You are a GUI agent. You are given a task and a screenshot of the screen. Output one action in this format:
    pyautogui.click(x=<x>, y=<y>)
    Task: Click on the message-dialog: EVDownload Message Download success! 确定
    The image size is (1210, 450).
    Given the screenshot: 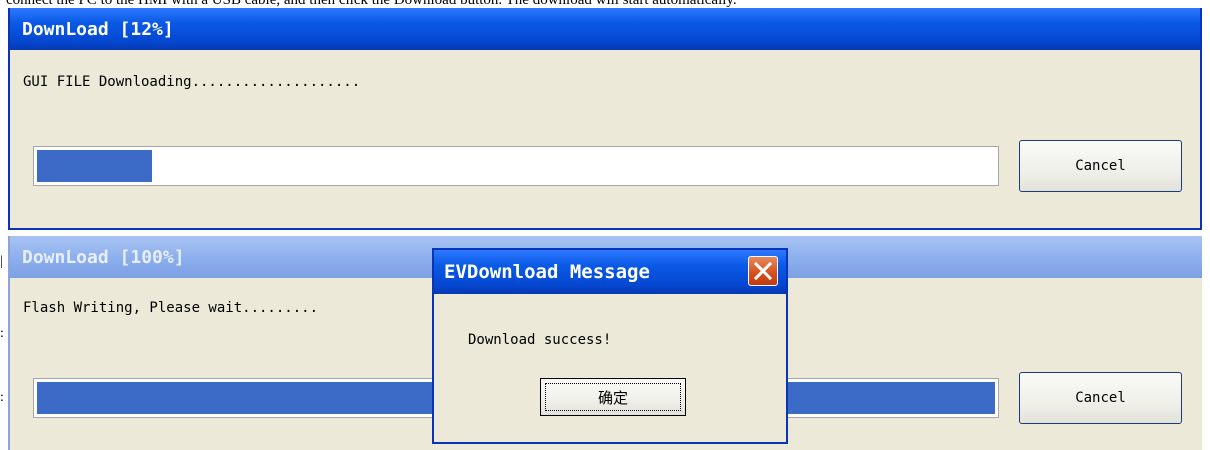 What is the action you would take?
    pyautogui.click(x=610, y=346)
    